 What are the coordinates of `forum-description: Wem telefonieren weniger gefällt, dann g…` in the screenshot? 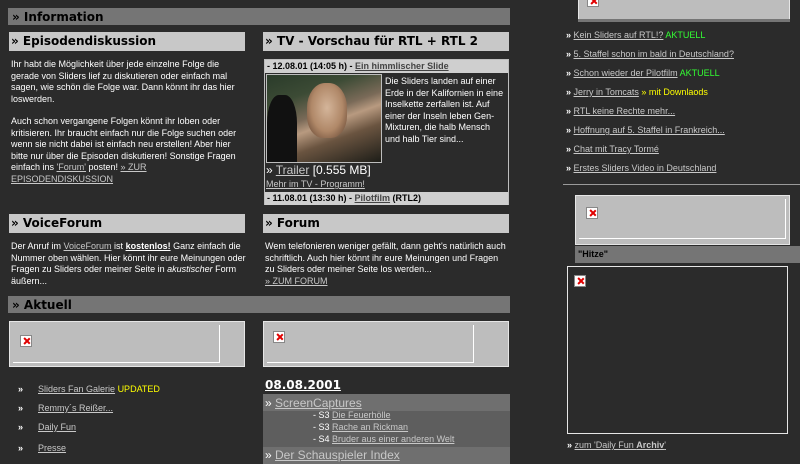 It's located at (385, 257).